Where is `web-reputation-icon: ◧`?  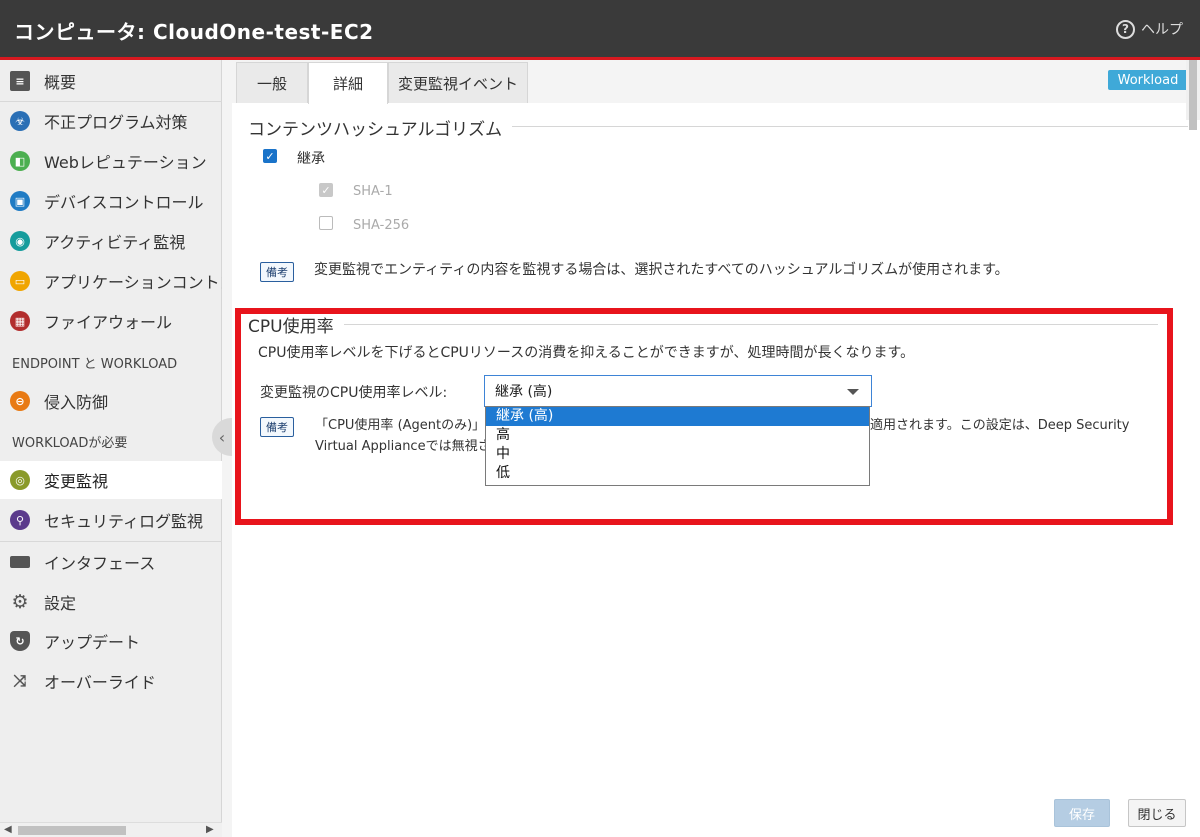
web-reputation-icon: ◧ is located at coordinates (20, 161).